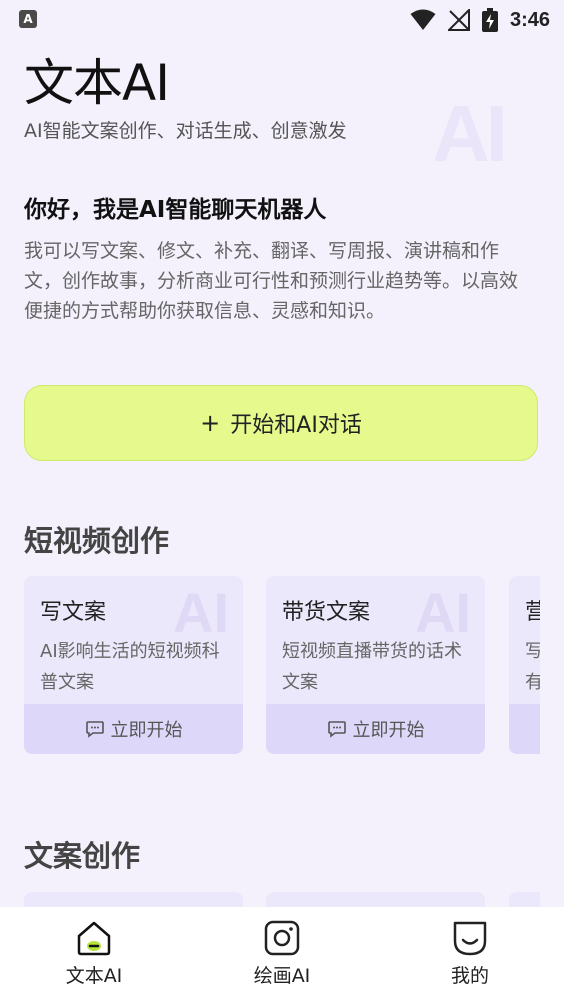  Describe the element at coordinates (470, 938) in the screenshot. I see `smile-face-icon` at that location.